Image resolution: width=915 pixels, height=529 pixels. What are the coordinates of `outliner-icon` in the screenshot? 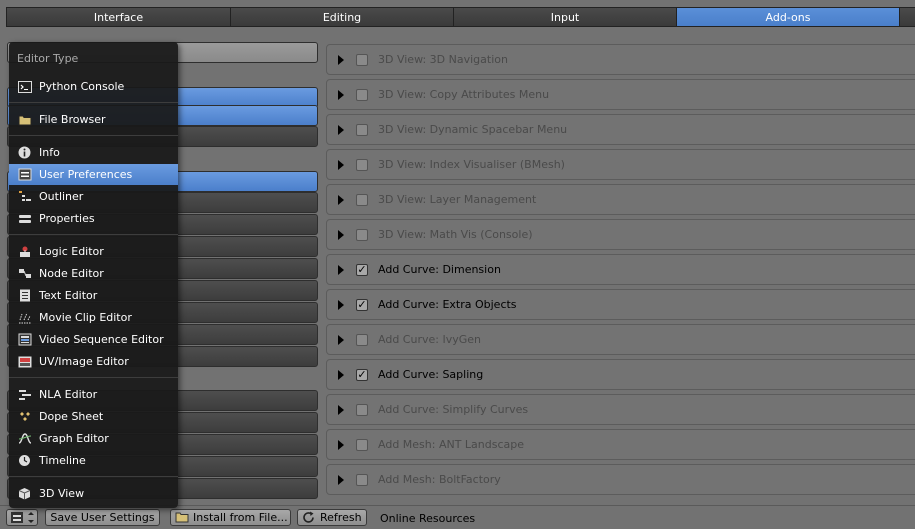 It's located at (24, 196).